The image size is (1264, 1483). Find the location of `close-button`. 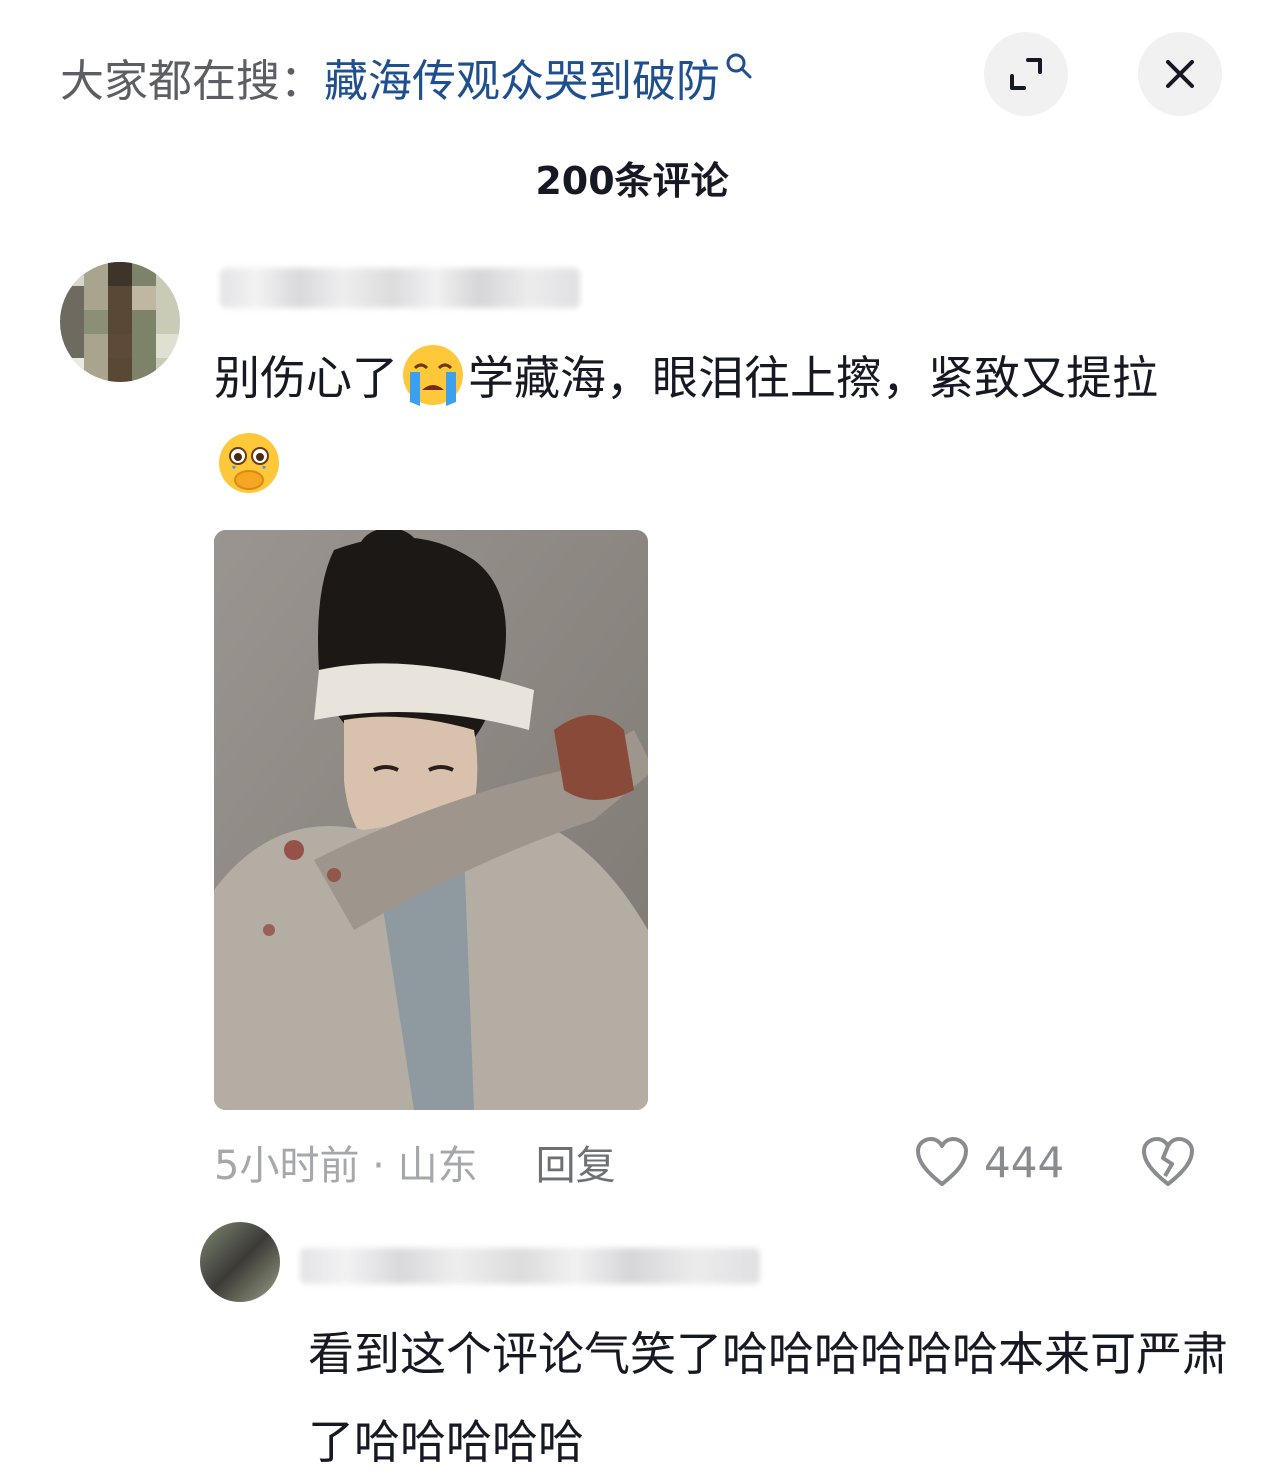

close-button is located at coordinates (1180, 74).